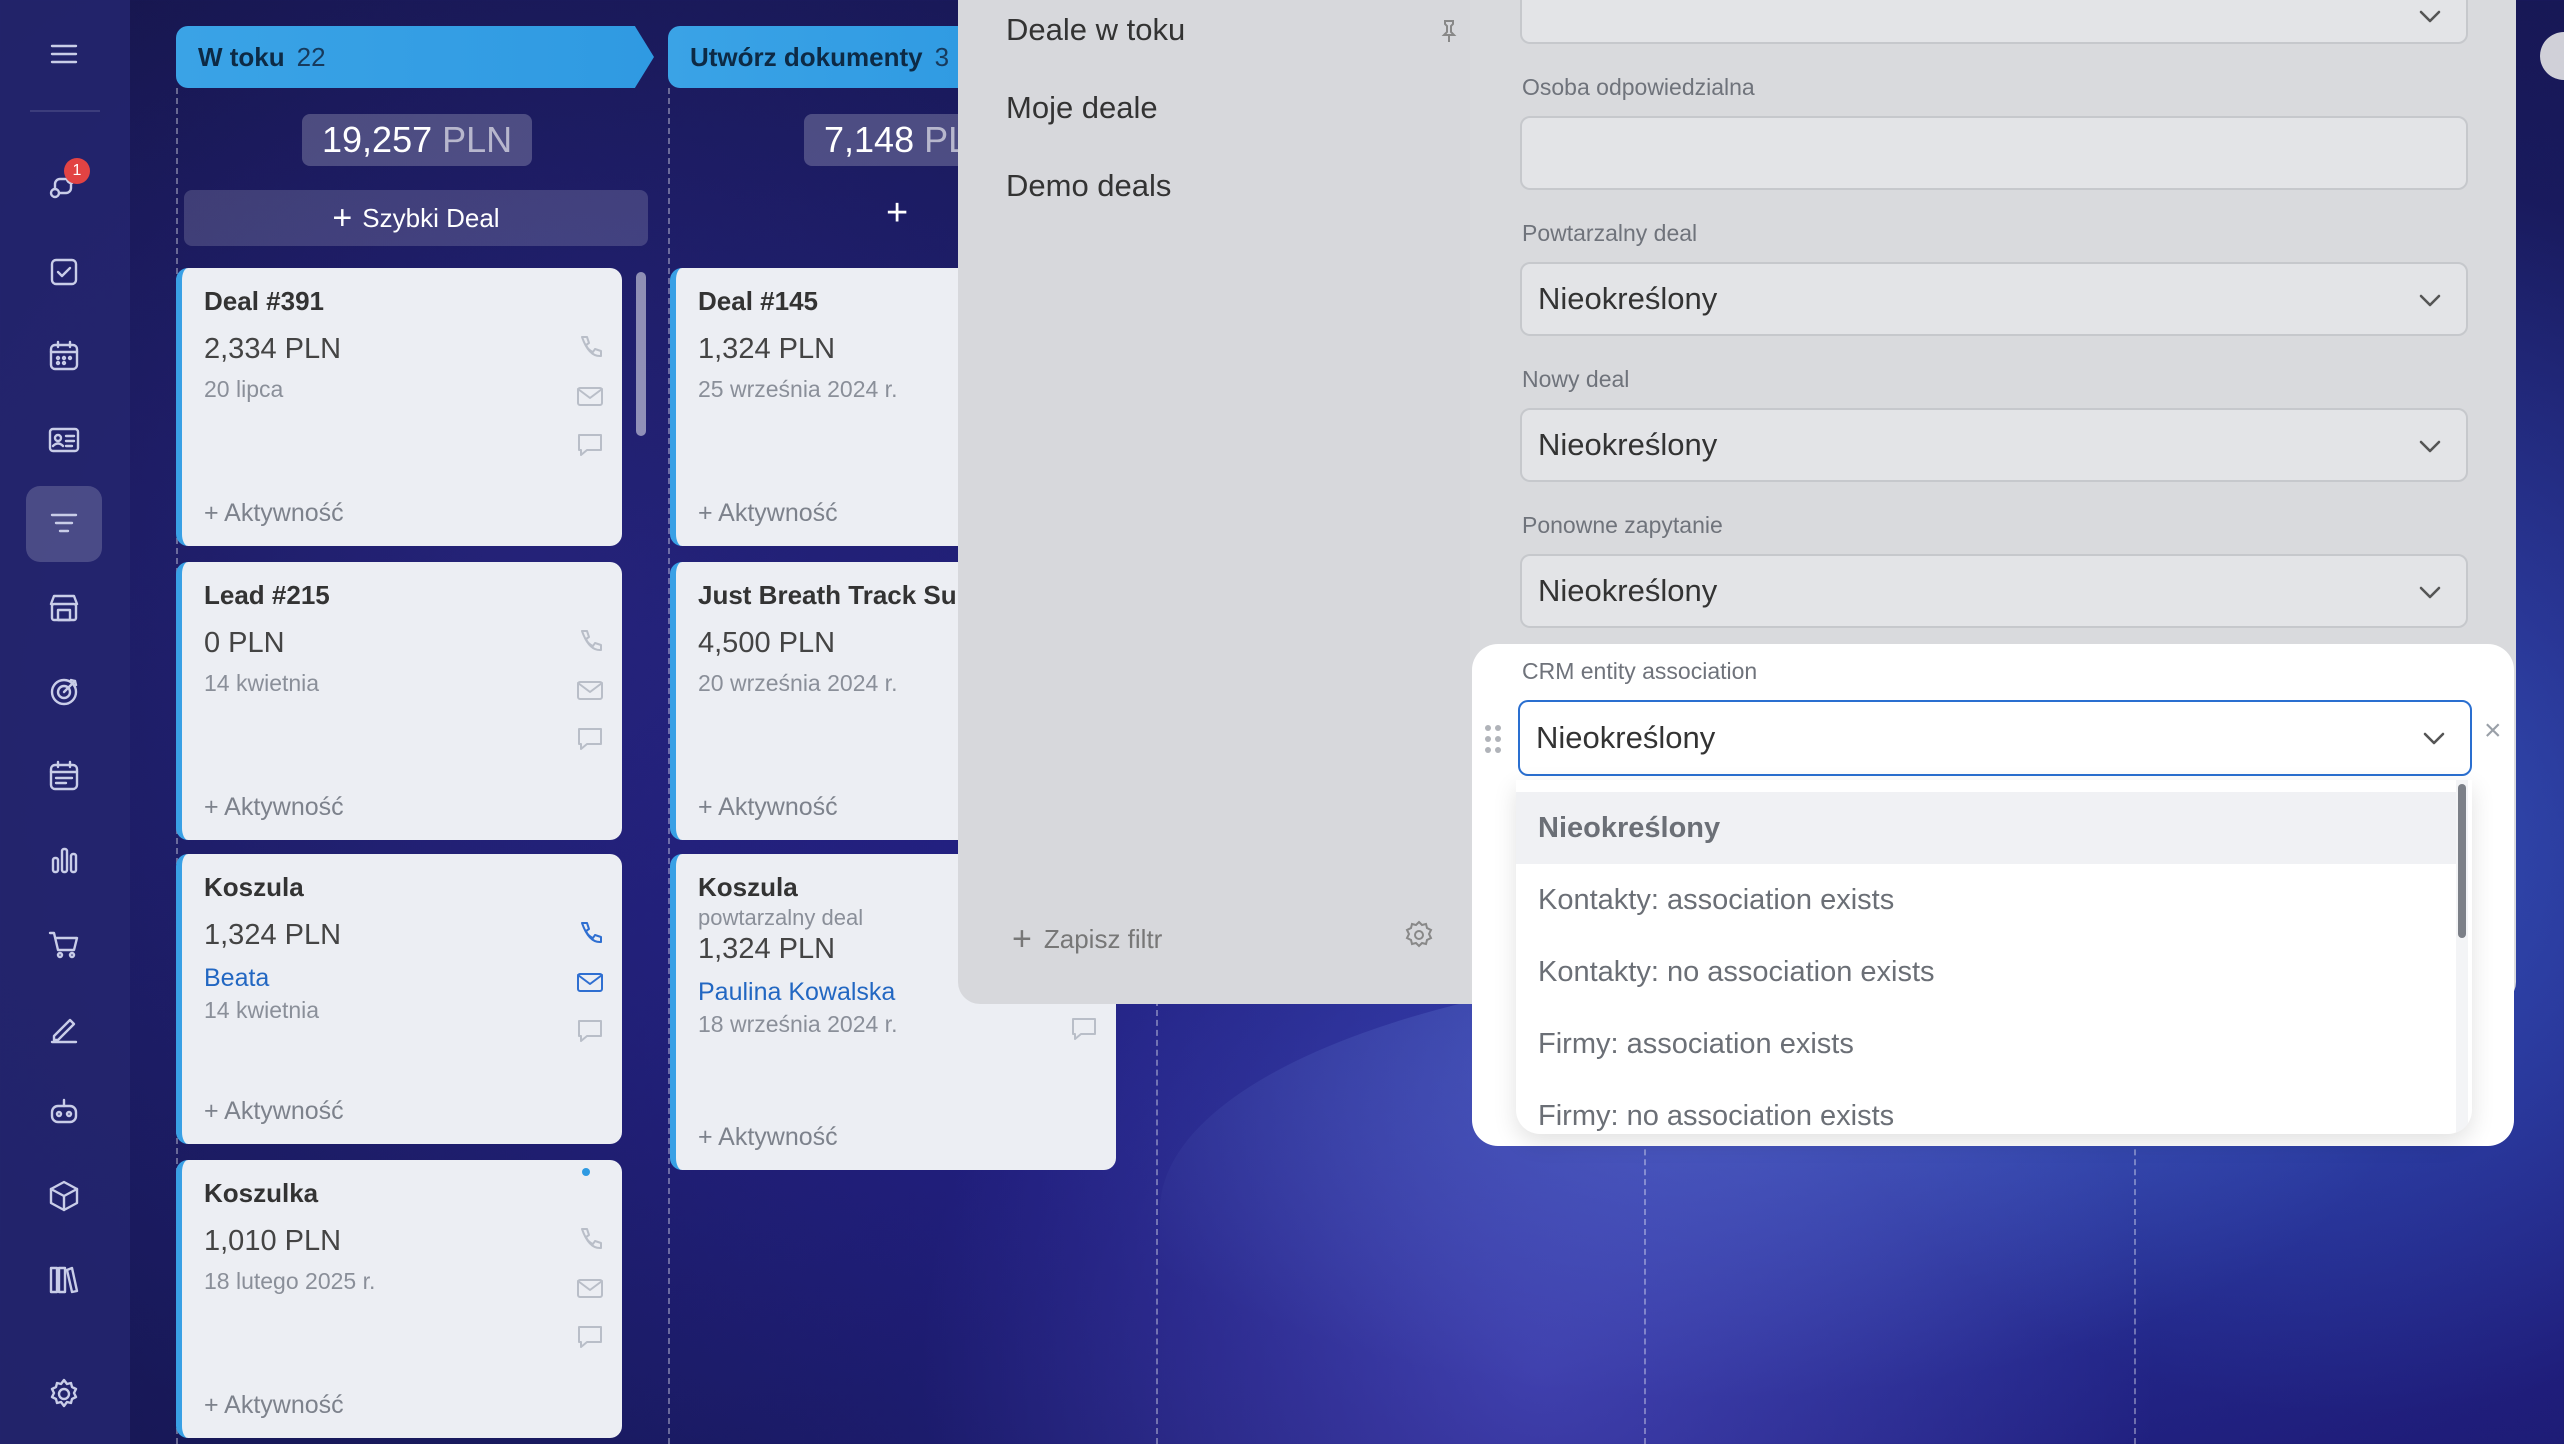  What do you see at coordinates (64, 186) in the screenshot?
I see `activity-stream-icon: 1` at bounding box center [64, 186].